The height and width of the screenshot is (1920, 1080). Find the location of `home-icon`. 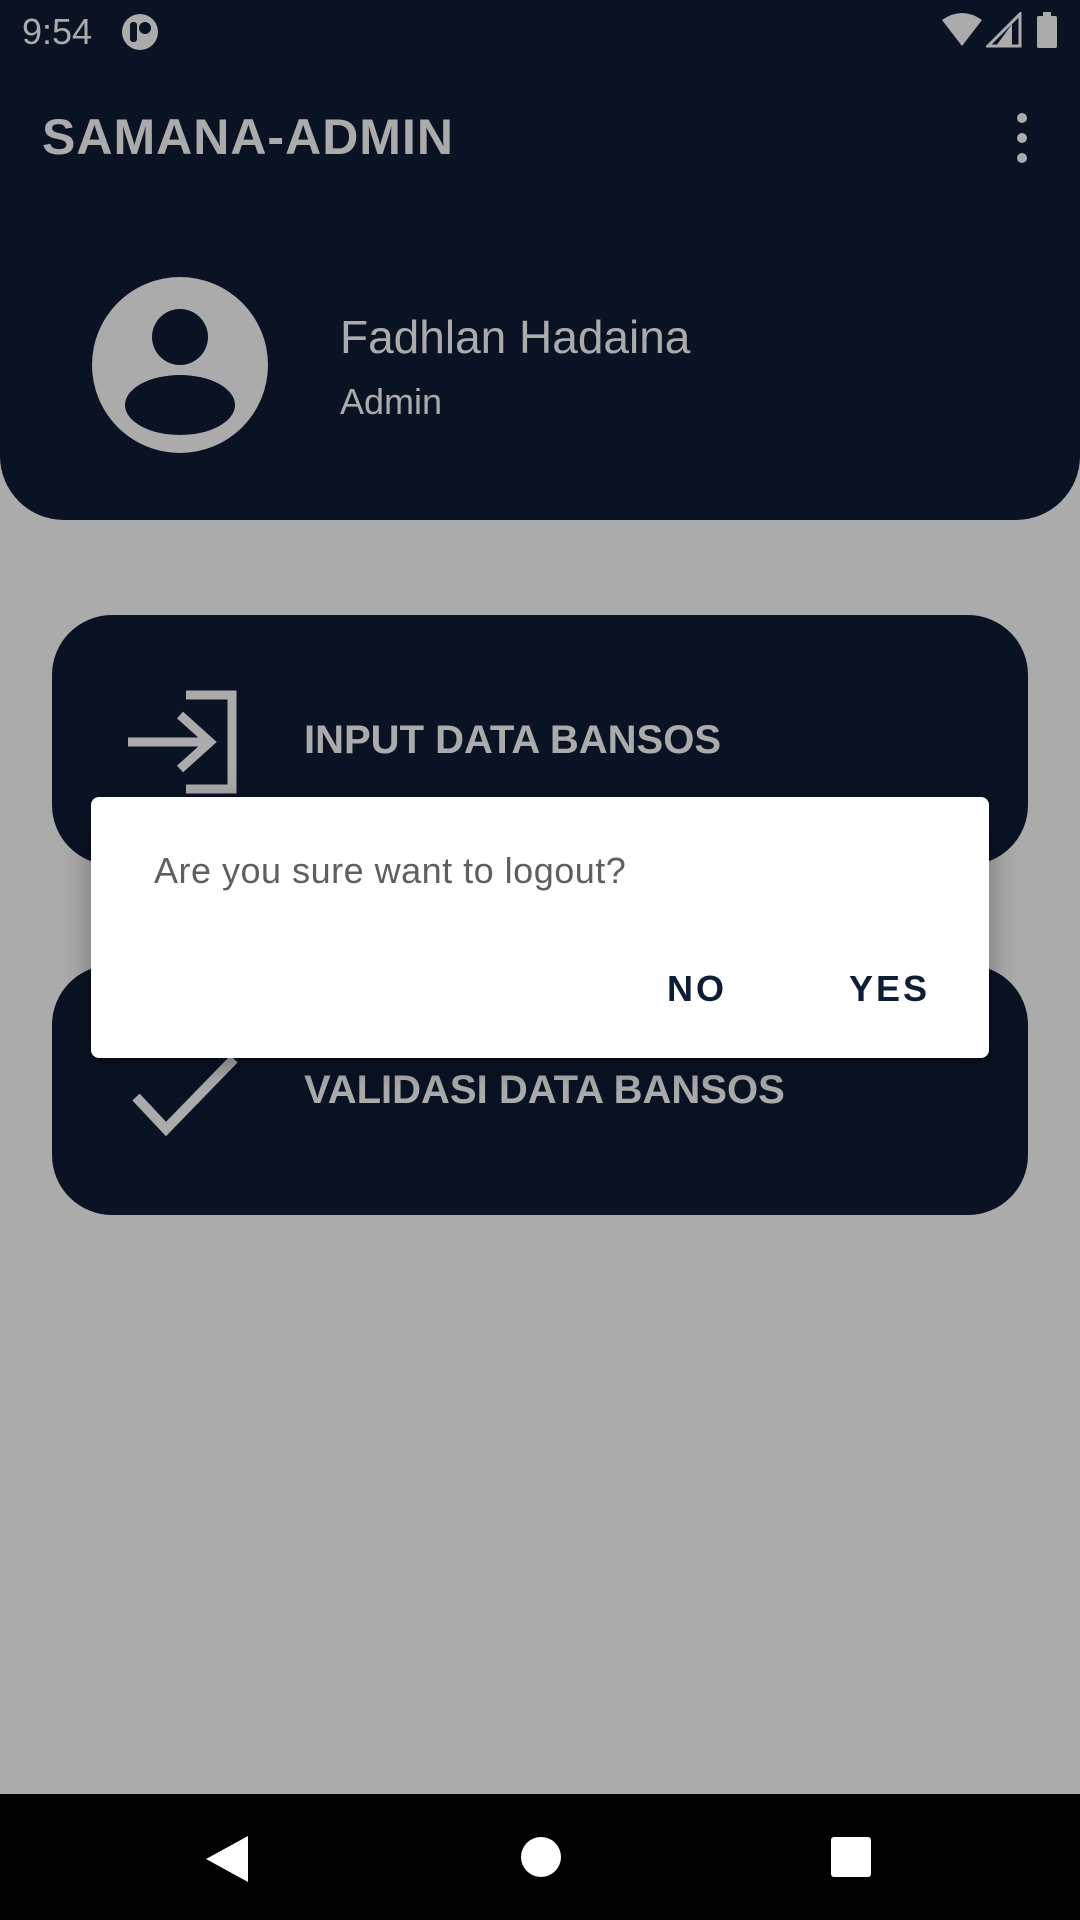

home-icon is located at coordinates (541, 1857).